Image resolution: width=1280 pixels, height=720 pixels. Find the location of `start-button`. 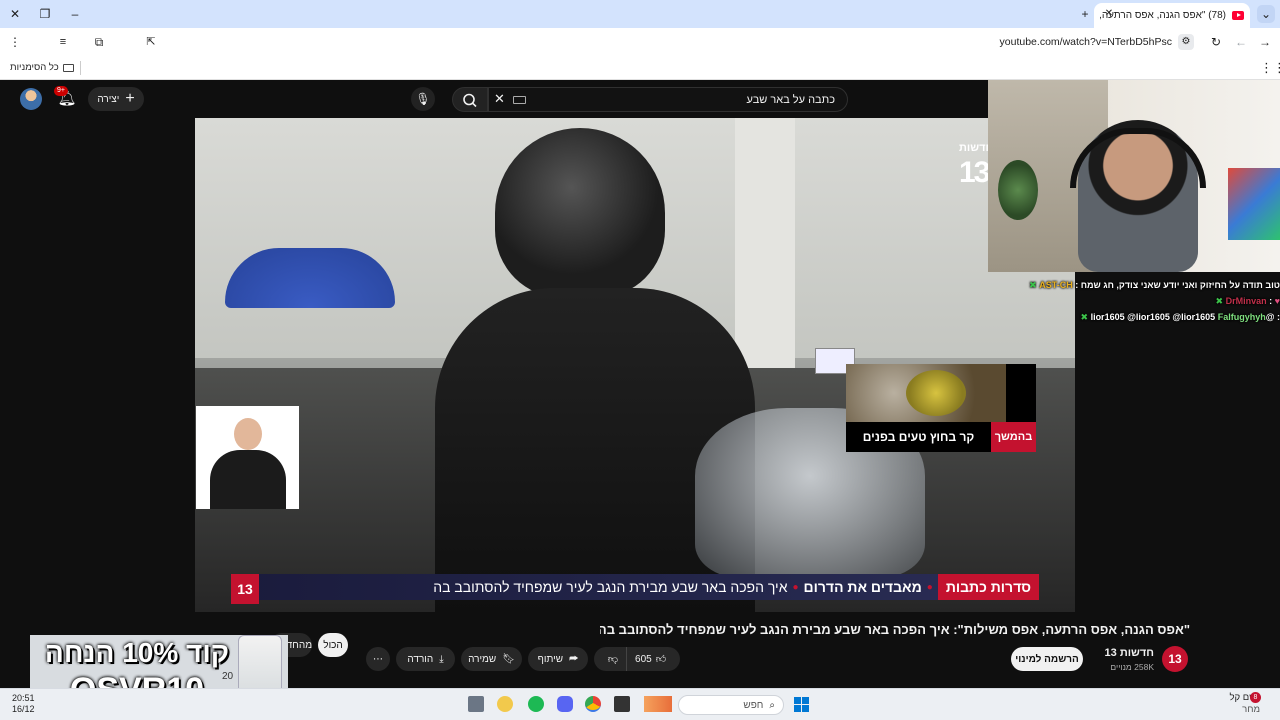

start-button is located at coordinates (801, 704).